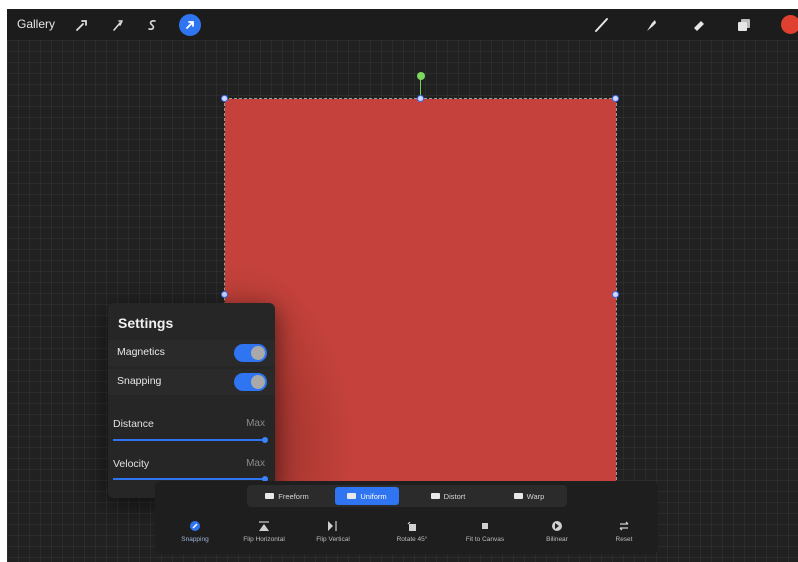 This screenshot has width=798, height=562. What do you see at coordinates (224, 294) in the screenshot?
I see `handle-middle-left` at bounding box center [224, 294].